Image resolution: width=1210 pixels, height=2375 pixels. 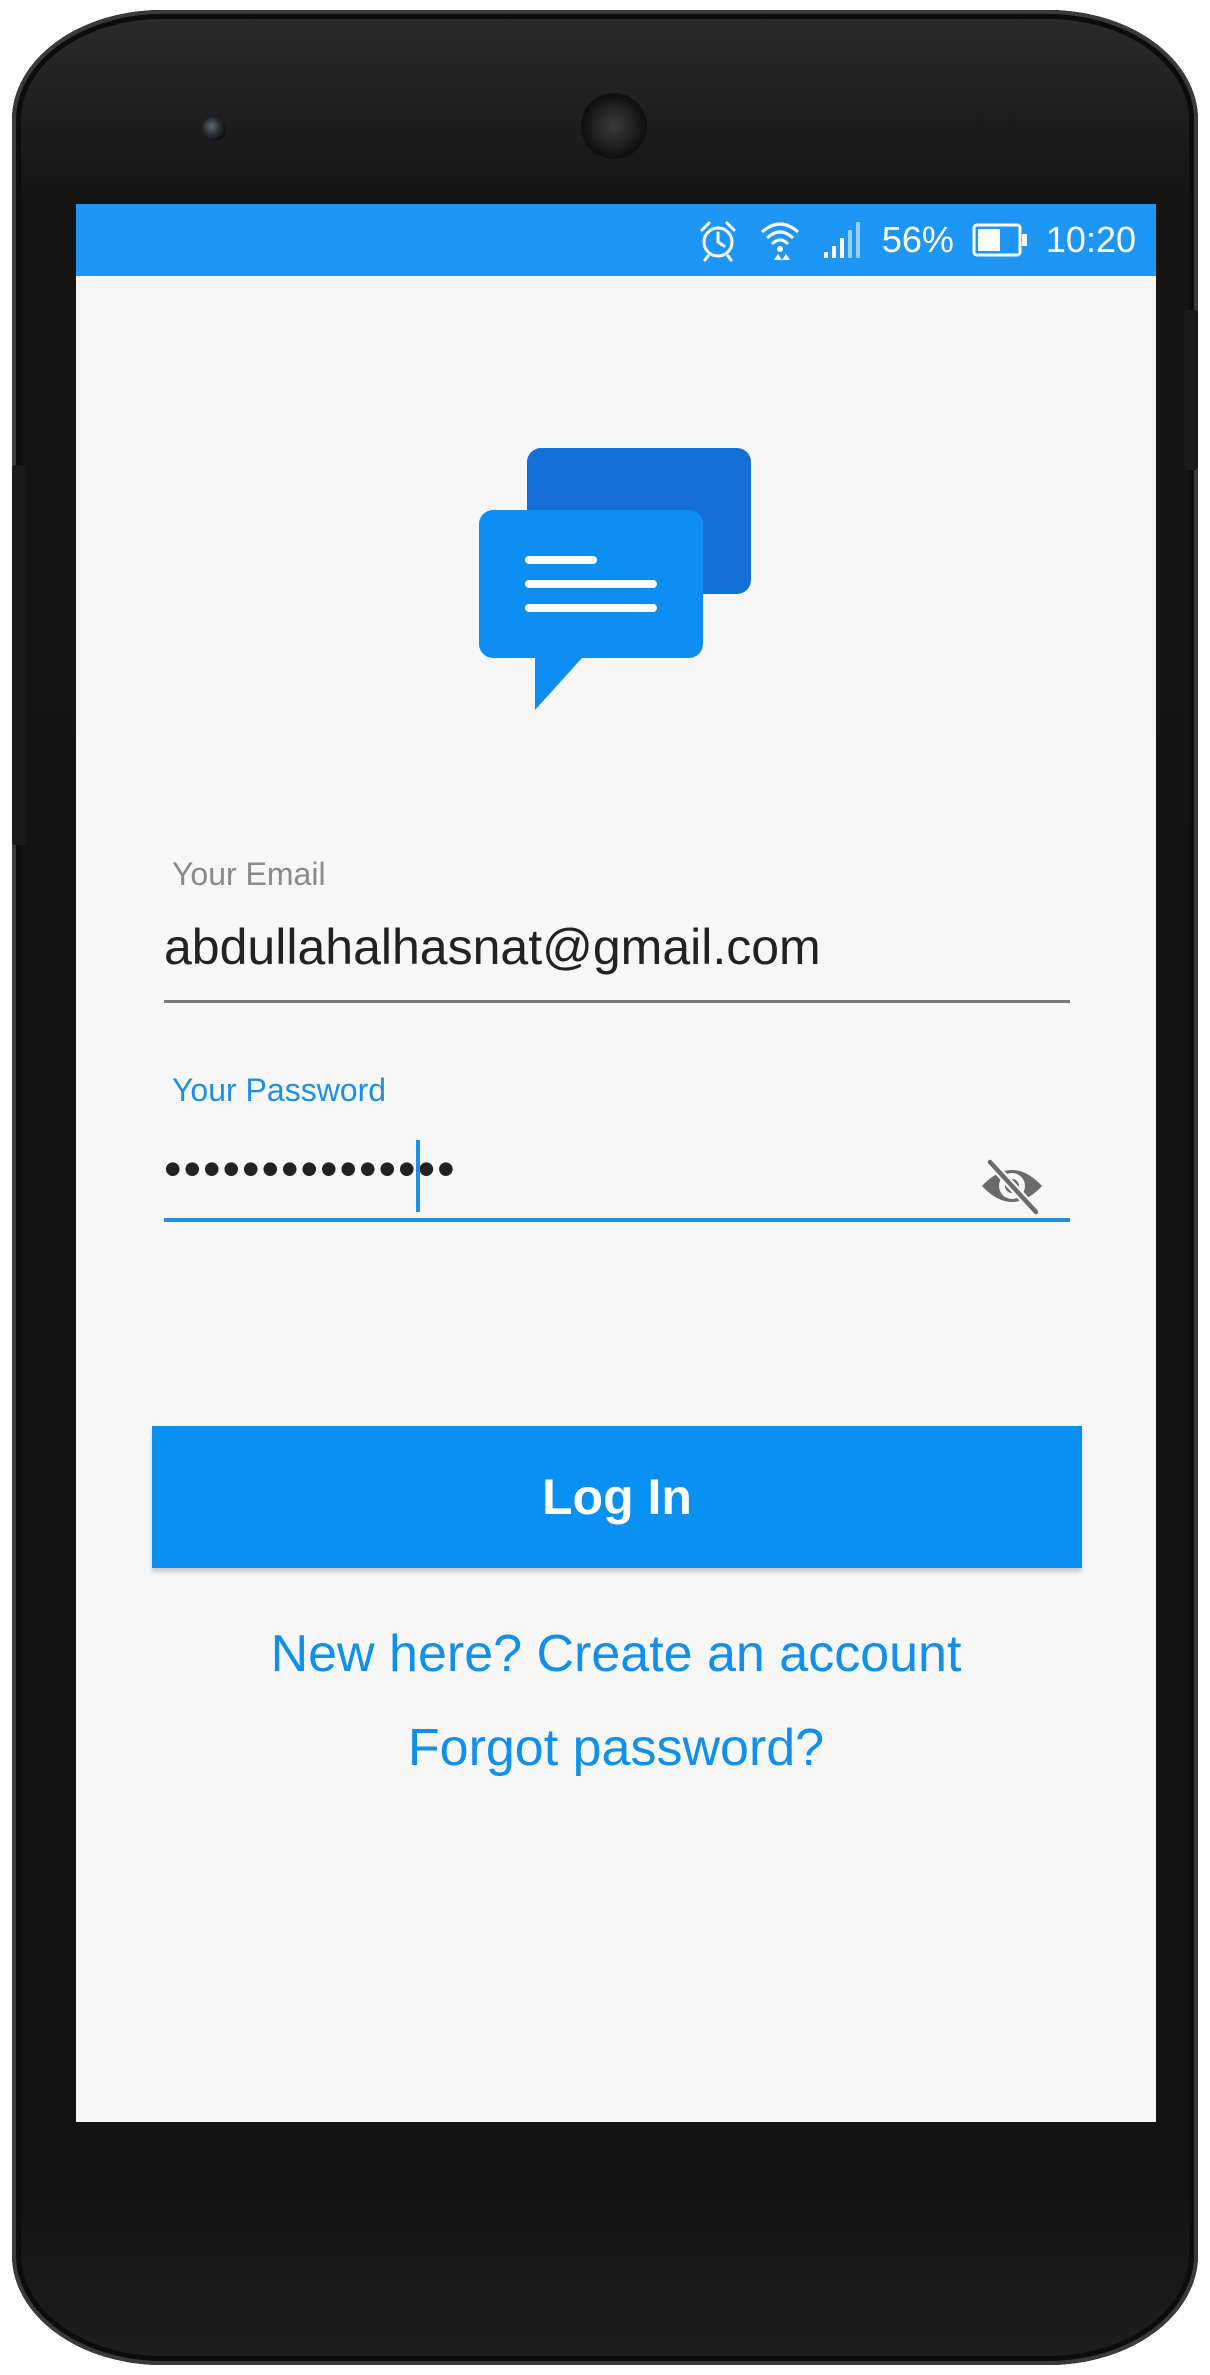 What do you see at coordinates (614, 126) in the screenshot?
I see `earpiece-speaker` at bounding box center [614, 126].